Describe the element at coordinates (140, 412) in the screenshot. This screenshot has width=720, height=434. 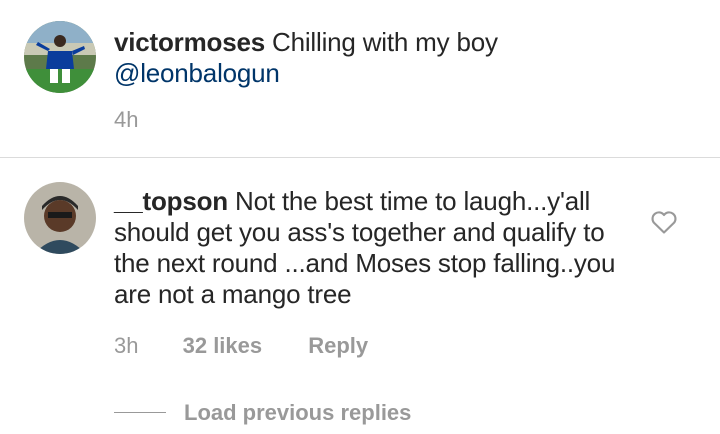
I see `replies-line` at that location.